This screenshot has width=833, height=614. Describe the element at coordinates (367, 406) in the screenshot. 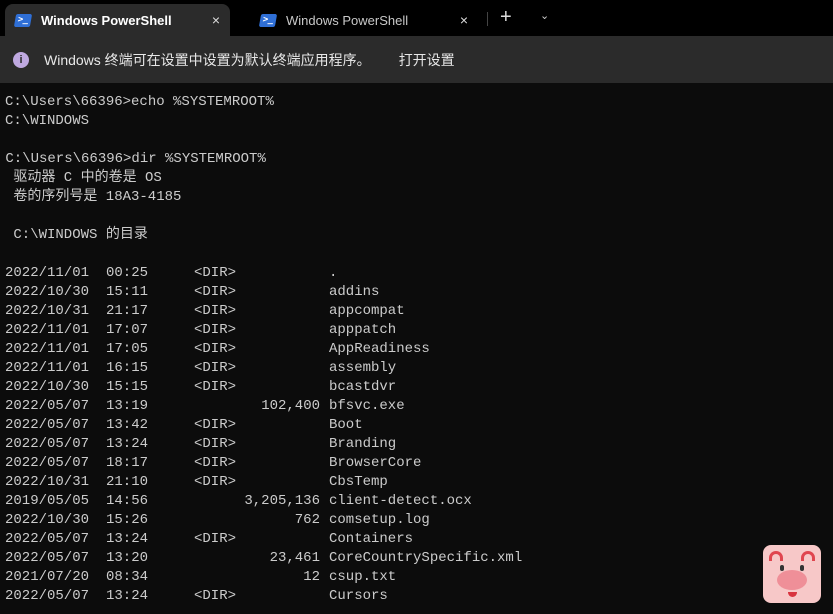

I see `entry-name: bfsvc.exe` at that location.